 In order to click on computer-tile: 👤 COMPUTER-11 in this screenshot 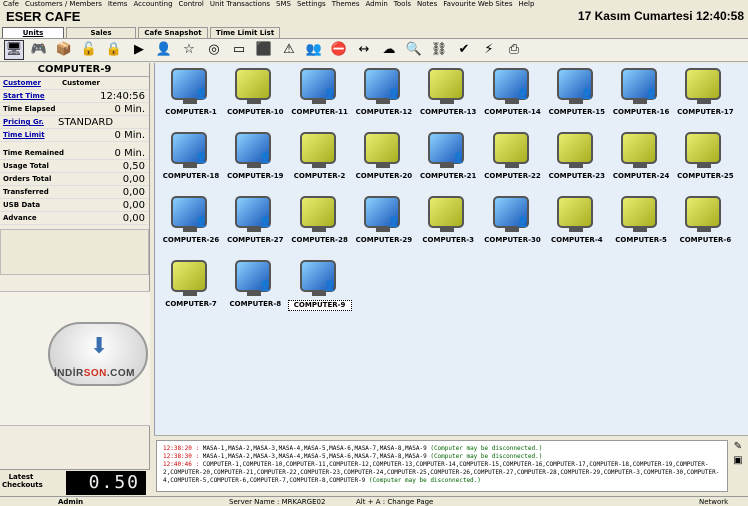, I will do `click(320, 96)`.